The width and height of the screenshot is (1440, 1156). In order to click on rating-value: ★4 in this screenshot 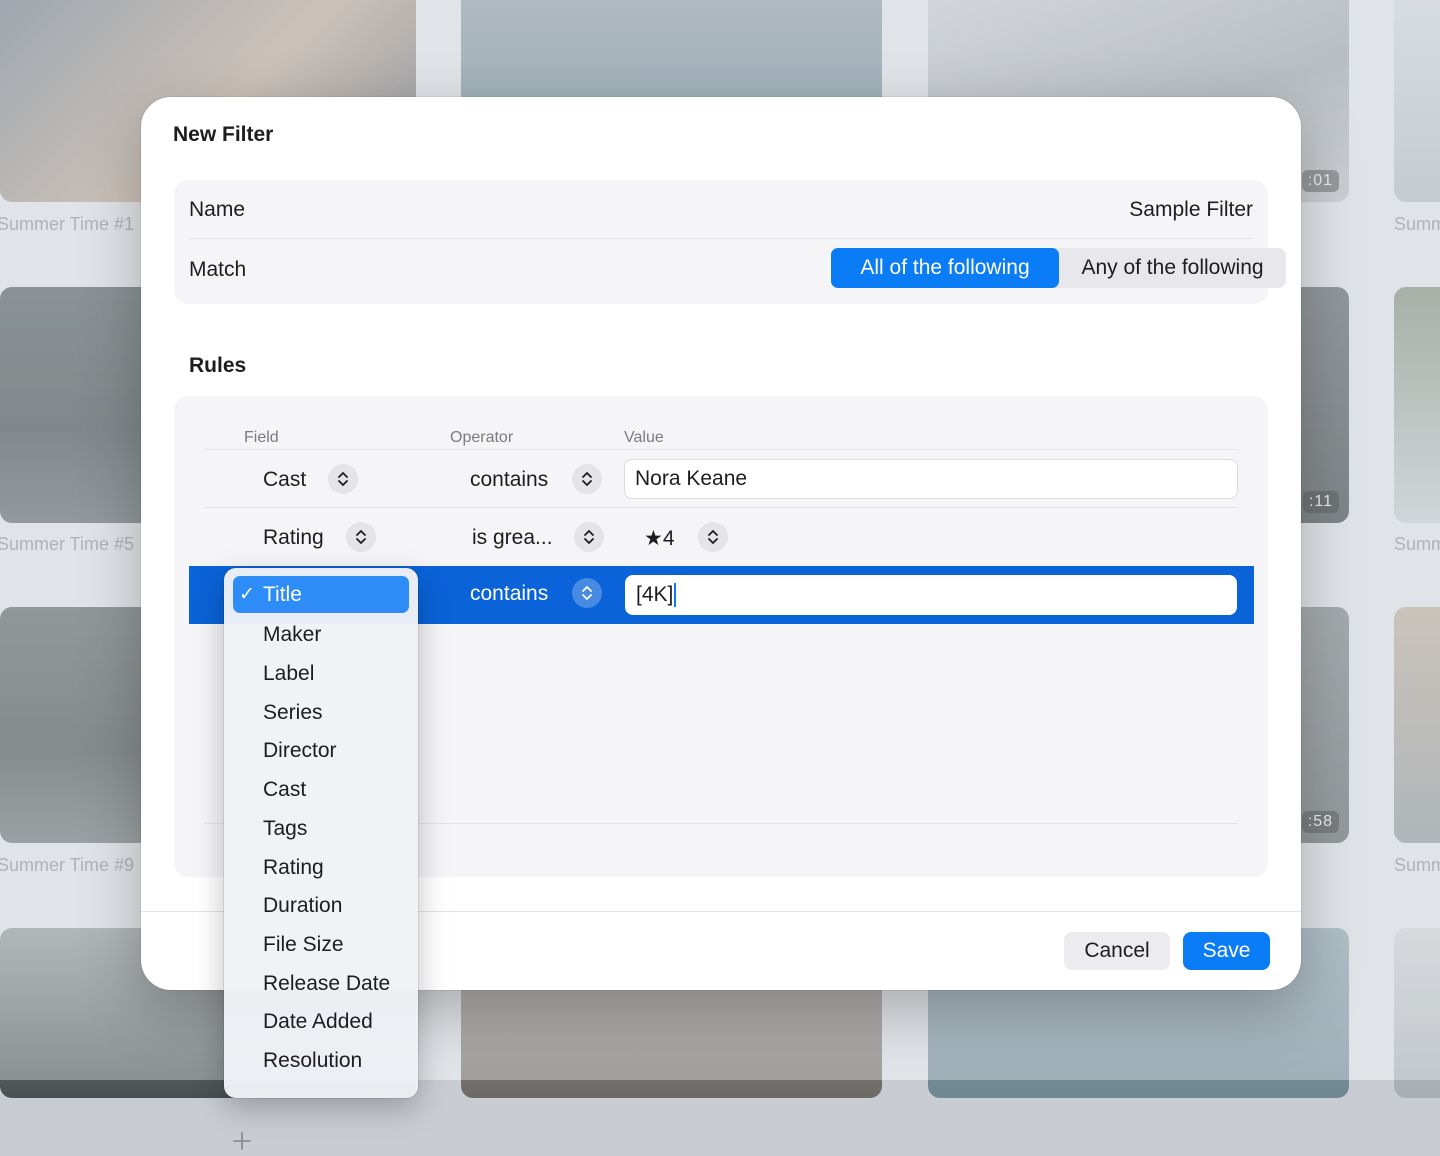, I will do `click(659, 538)`.